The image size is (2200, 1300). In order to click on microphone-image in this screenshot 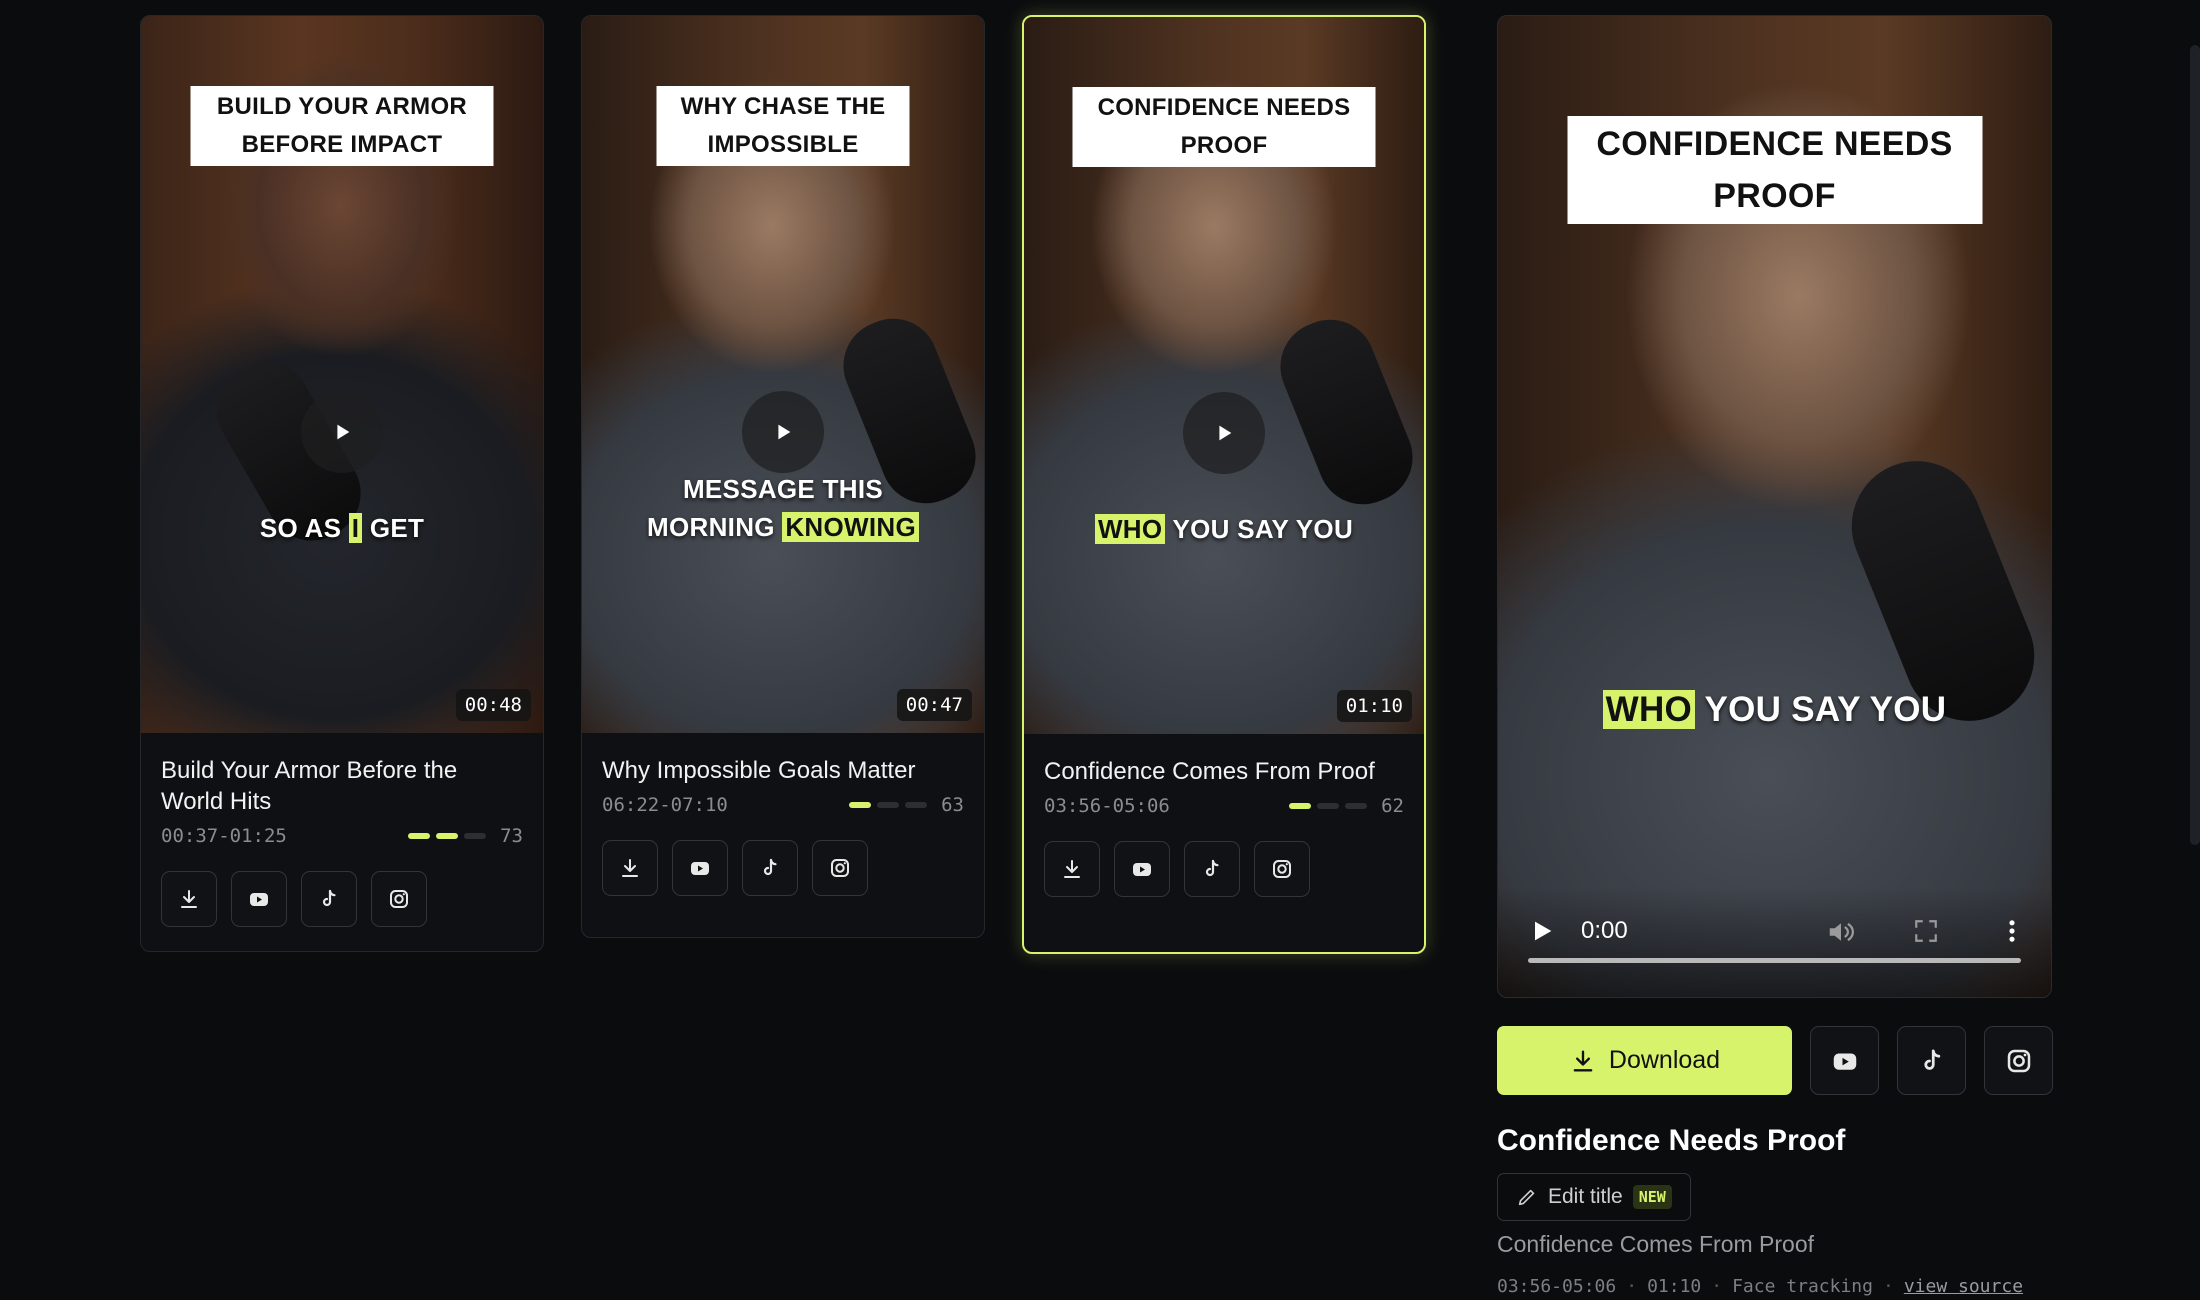, I will do `click(1345, 412)`.